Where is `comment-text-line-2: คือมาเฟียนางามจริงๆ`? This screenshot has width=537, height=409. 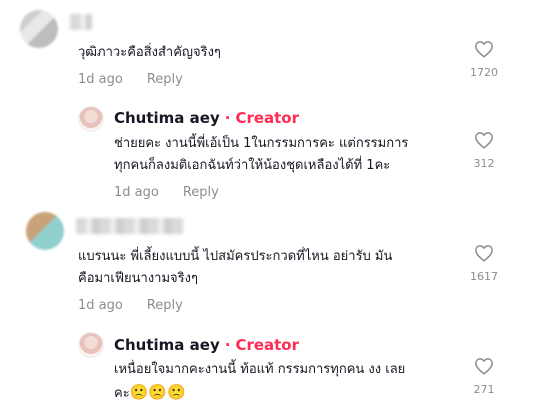 comment-text-line-2: คือมาเฟียนางามจริงๆ is located at coordinates (138, 278).